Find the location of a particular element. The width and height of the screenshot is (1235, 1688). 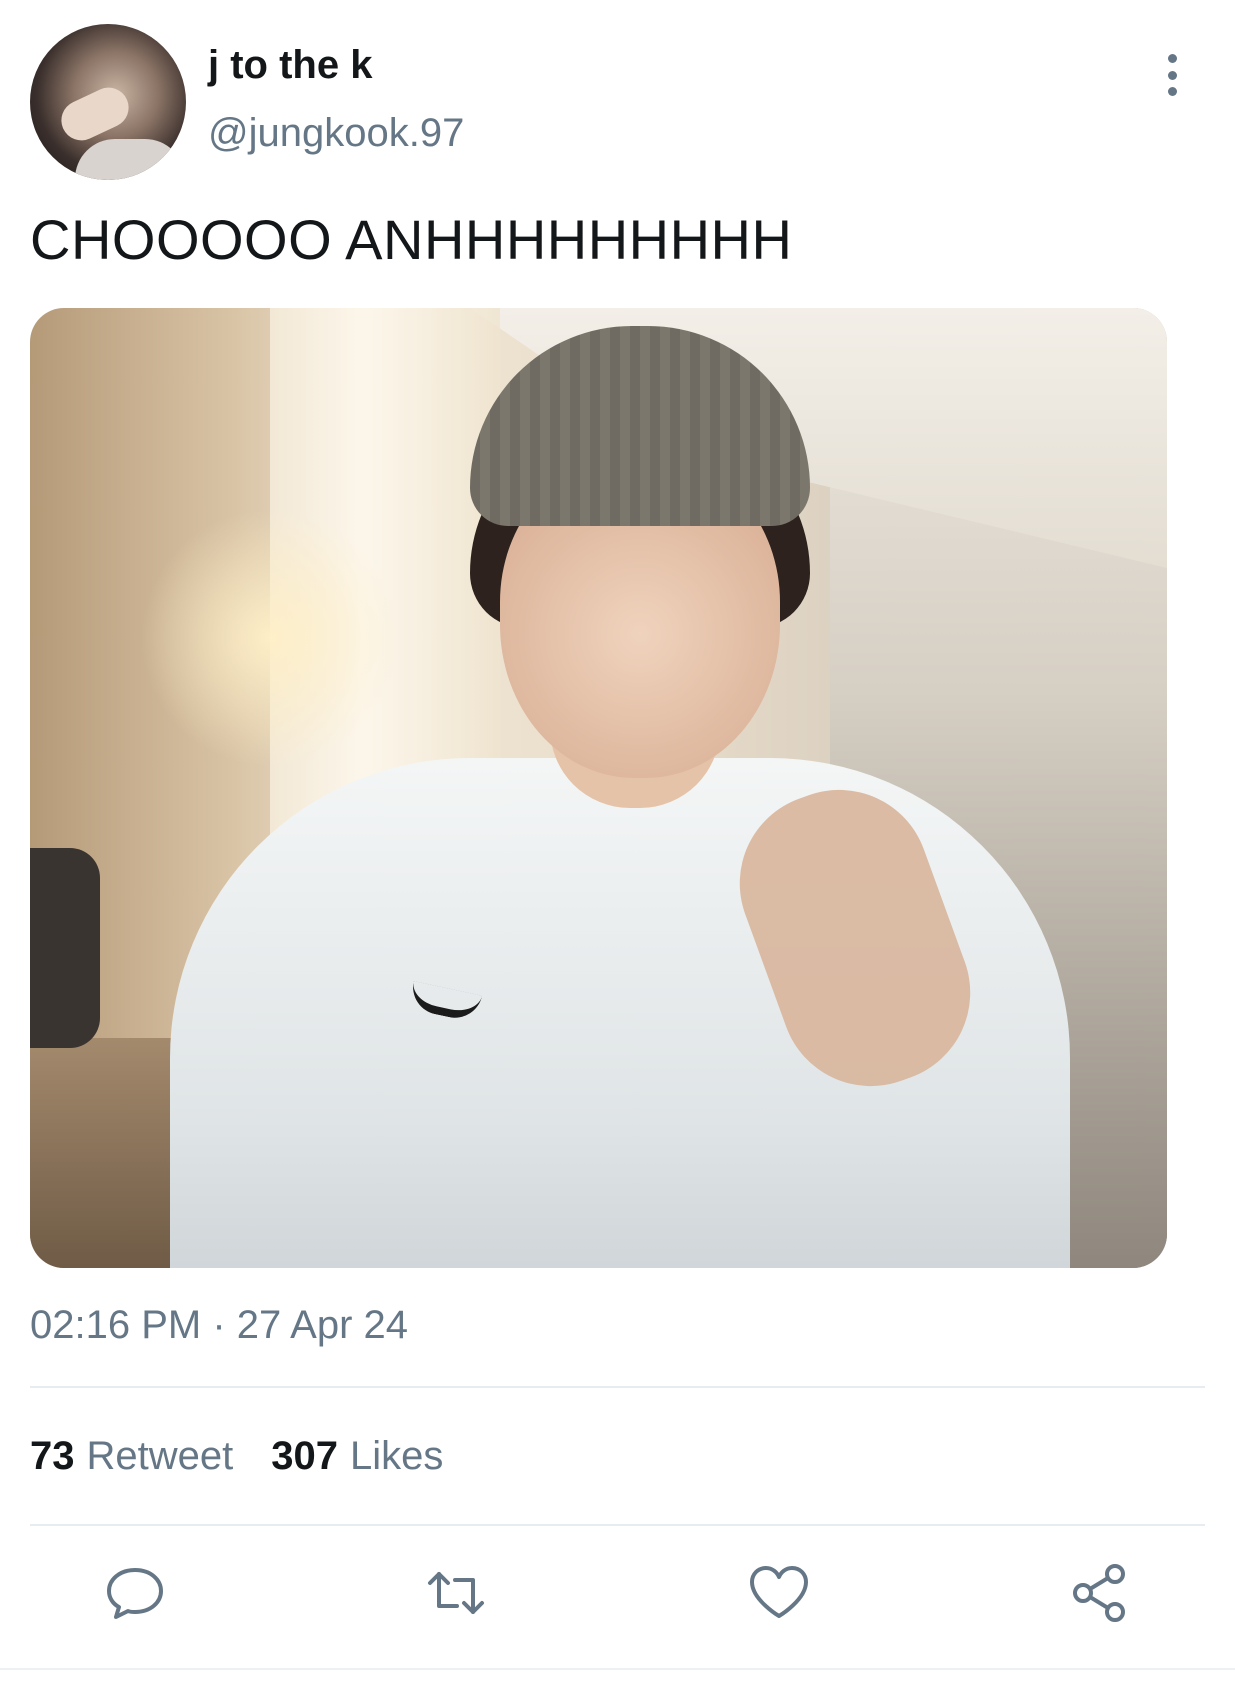

likes-count: 307 is located at coordinates (304, 1456).